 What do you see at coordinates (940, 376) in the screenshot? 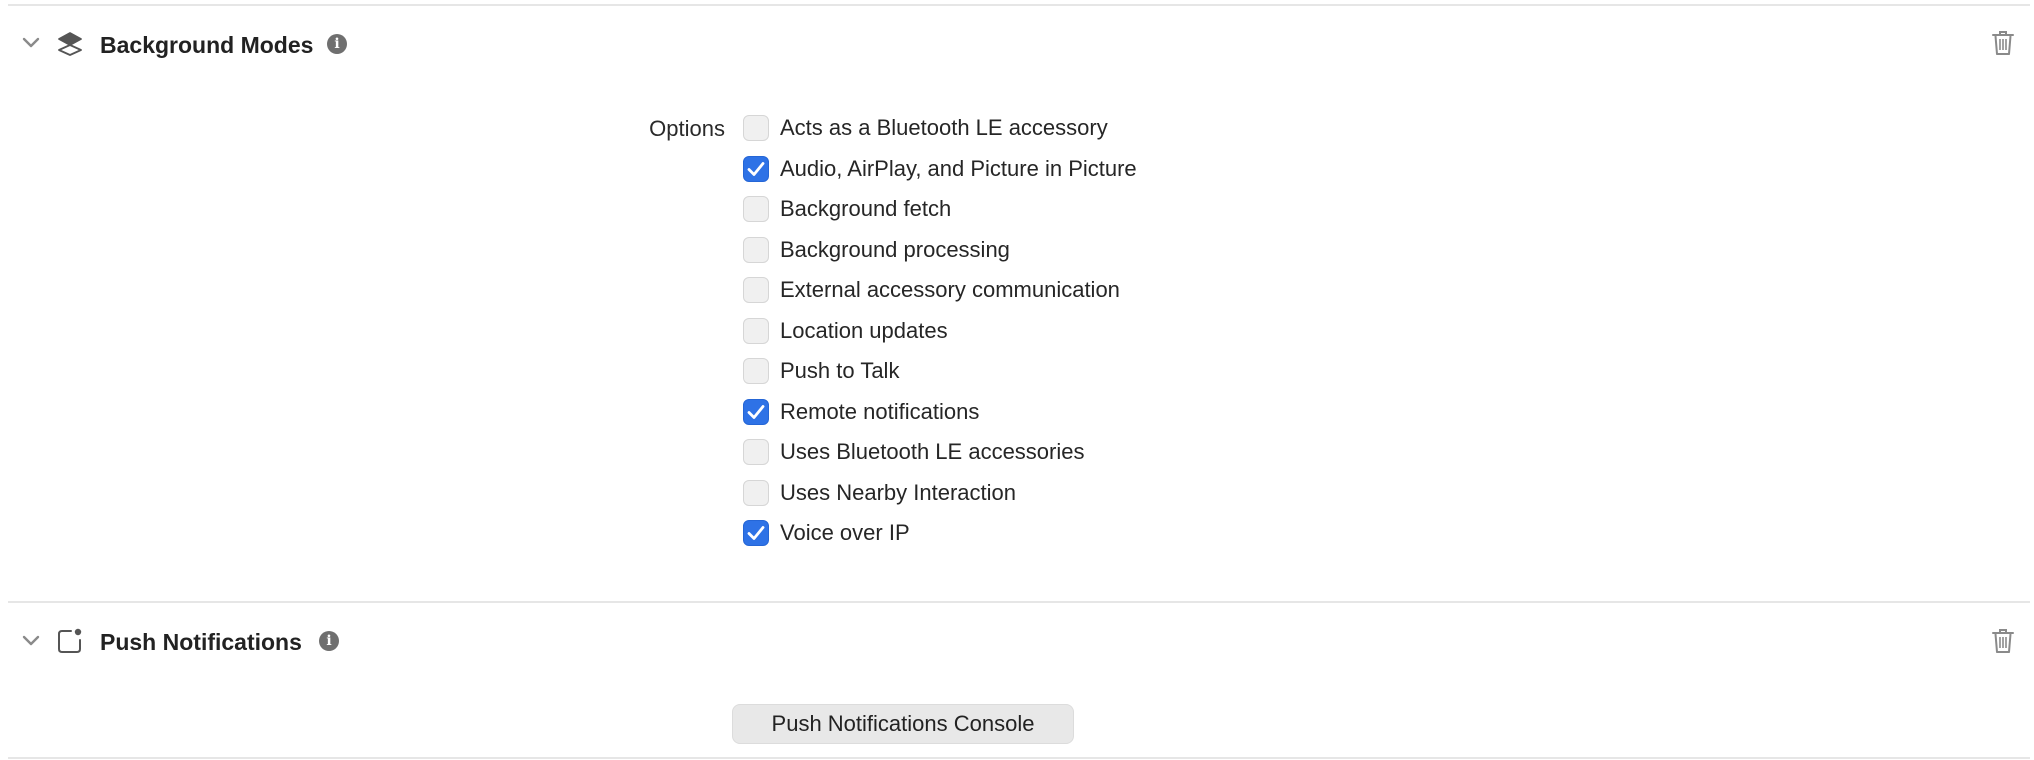
I see `option-push-to-talk: Push to Talk` at bounding box center [940, 376].